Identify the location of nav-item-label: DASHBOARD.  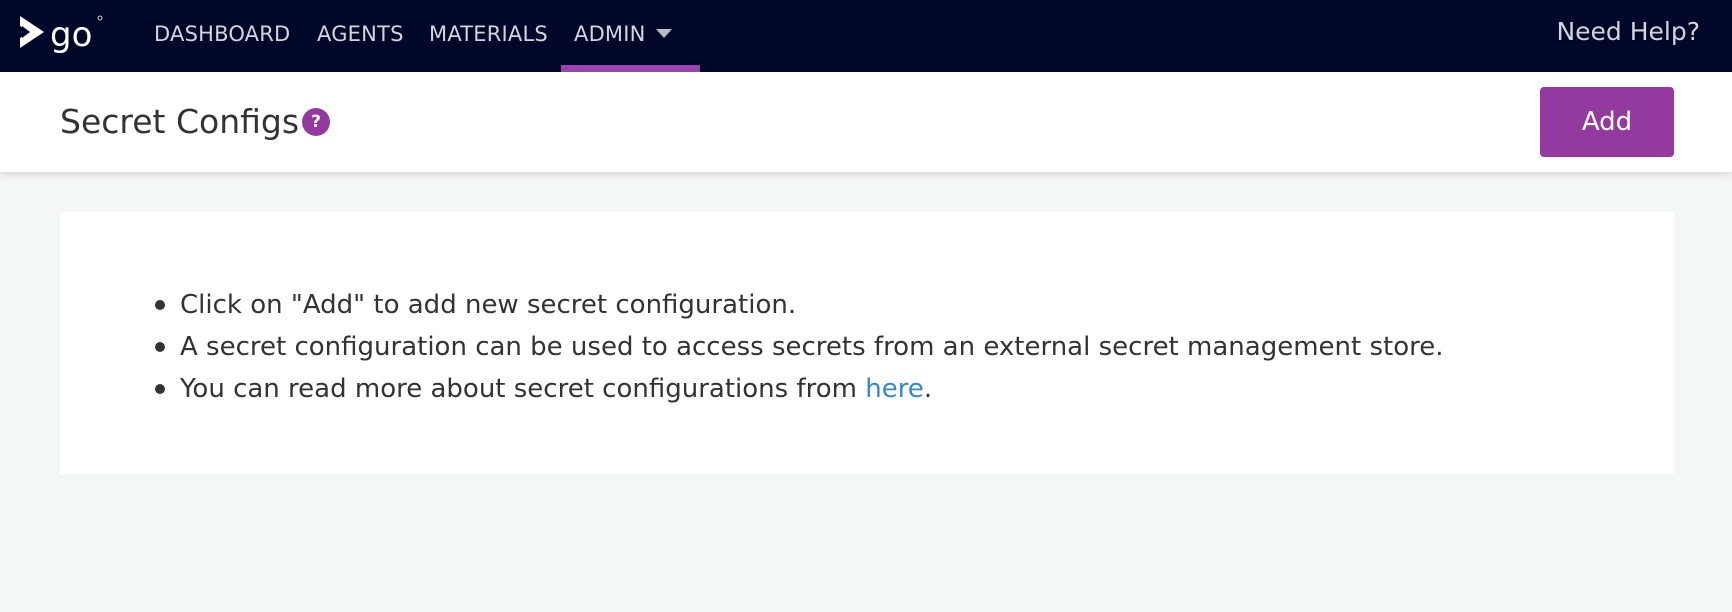
(222, 34).